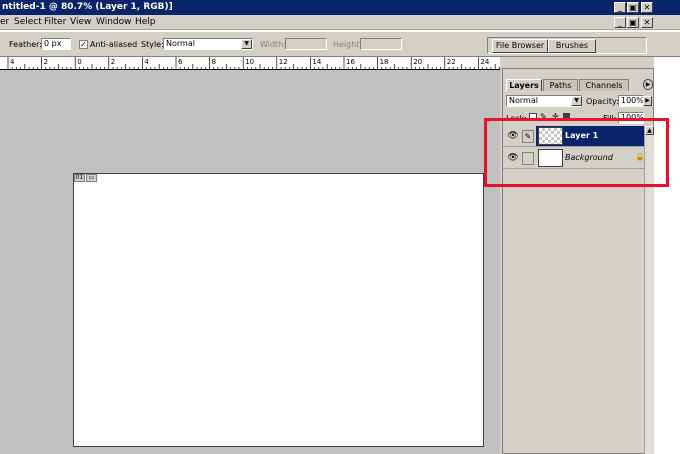  What do you see at coordinates (633, 7) in the screenshot?
I see `restore-button: ▣` at bounding box center [633, 7].